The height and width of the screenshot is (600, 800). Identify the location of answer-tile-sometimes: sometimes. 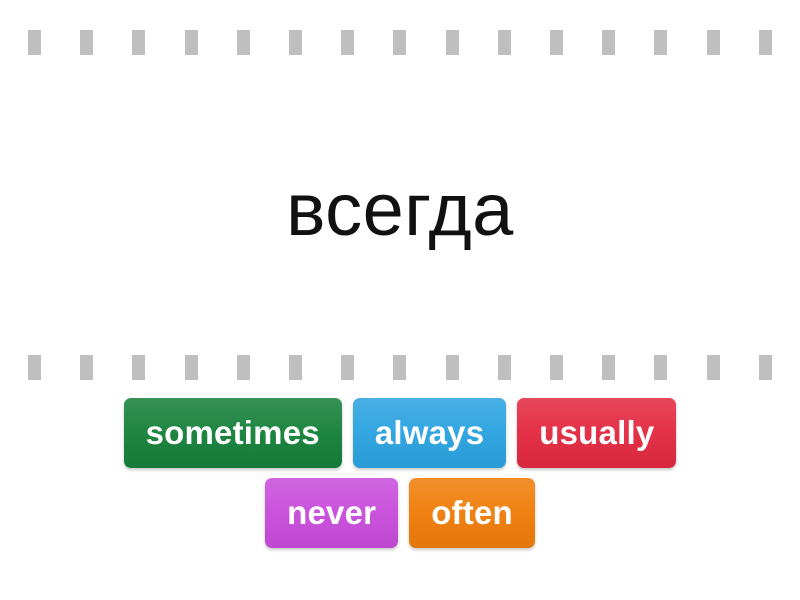
(233, 433).